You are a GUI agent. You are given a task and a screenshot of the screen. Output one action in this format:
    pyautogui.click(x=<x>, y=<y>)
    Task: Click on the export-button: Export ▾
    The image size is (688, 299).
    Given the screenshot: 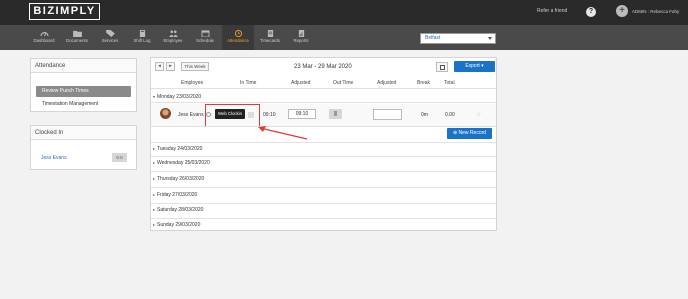 What is the action you would take?
    pyautogui.click(x=474, y=66)
    